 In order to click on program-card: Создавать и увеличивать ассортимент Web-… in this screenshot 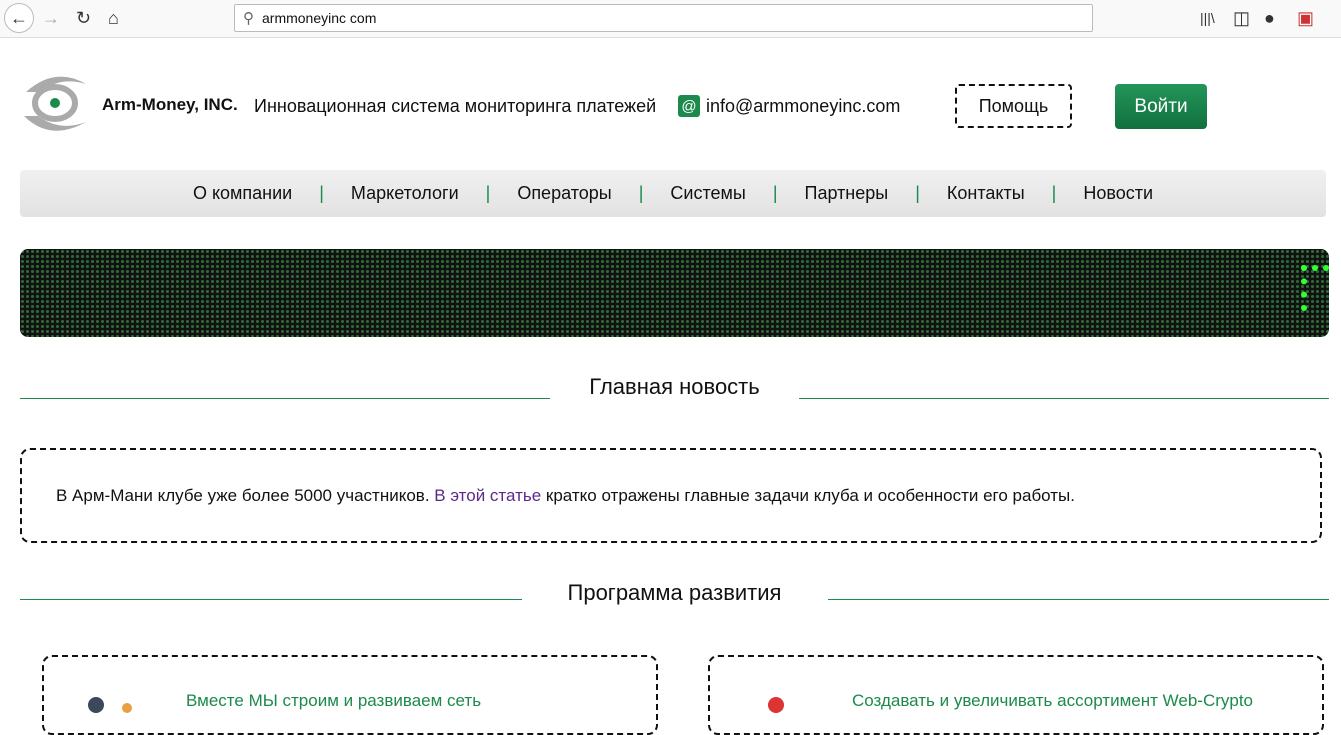, I will do `click(1016, 695)`.